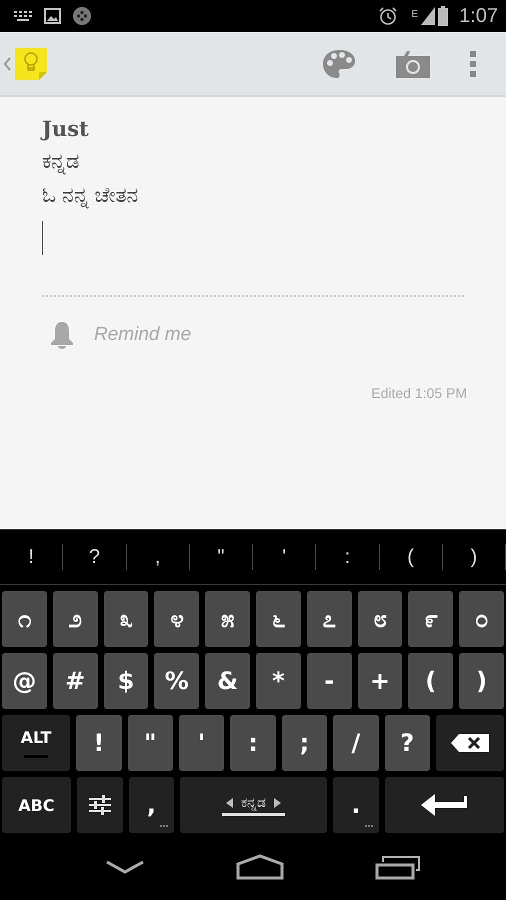  I want to click on keyboard-key: ', so click(201, 743).